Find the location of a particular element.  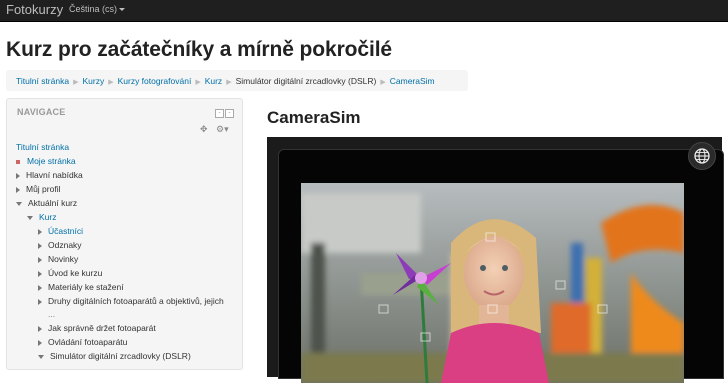

nav-item-downloads-label: Materiály ke stažení is located at coordinates (86, 287).